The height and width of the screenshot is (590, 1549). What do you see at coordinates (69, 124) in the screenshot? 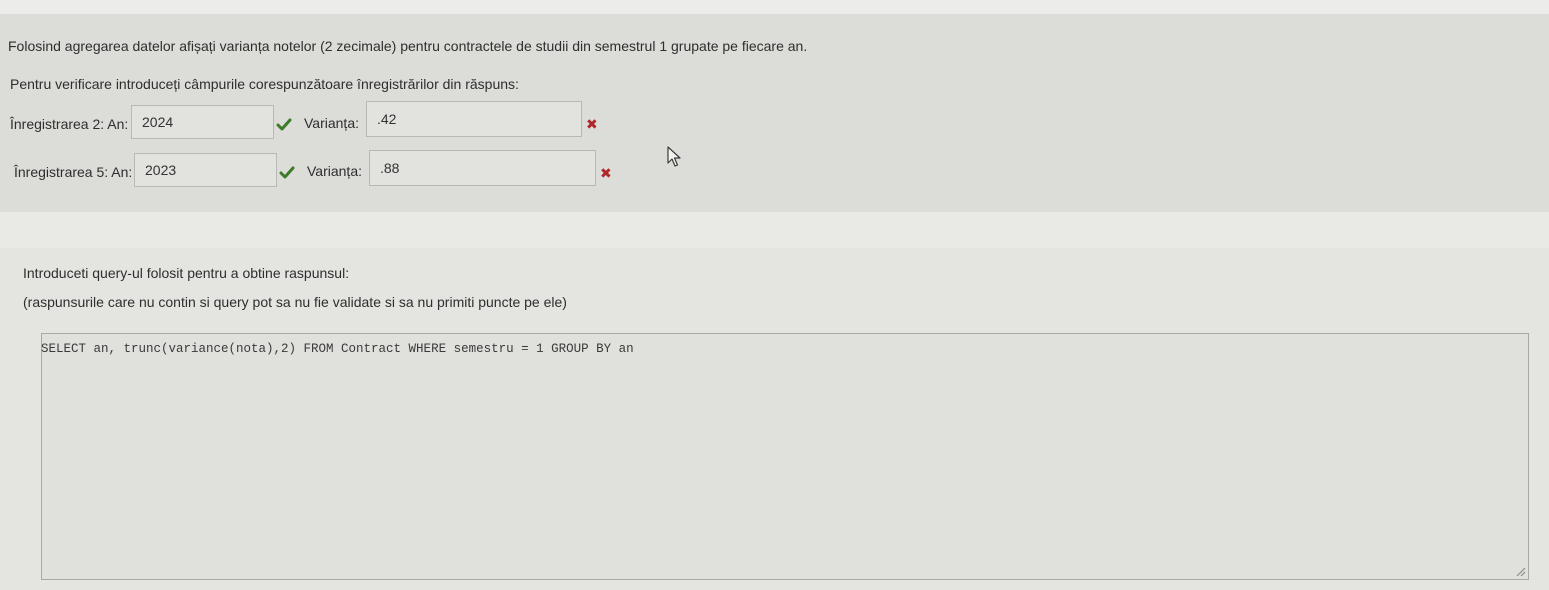
I see `record-label: Înregistrarea 2: An:` at bounding box center [69, 124].